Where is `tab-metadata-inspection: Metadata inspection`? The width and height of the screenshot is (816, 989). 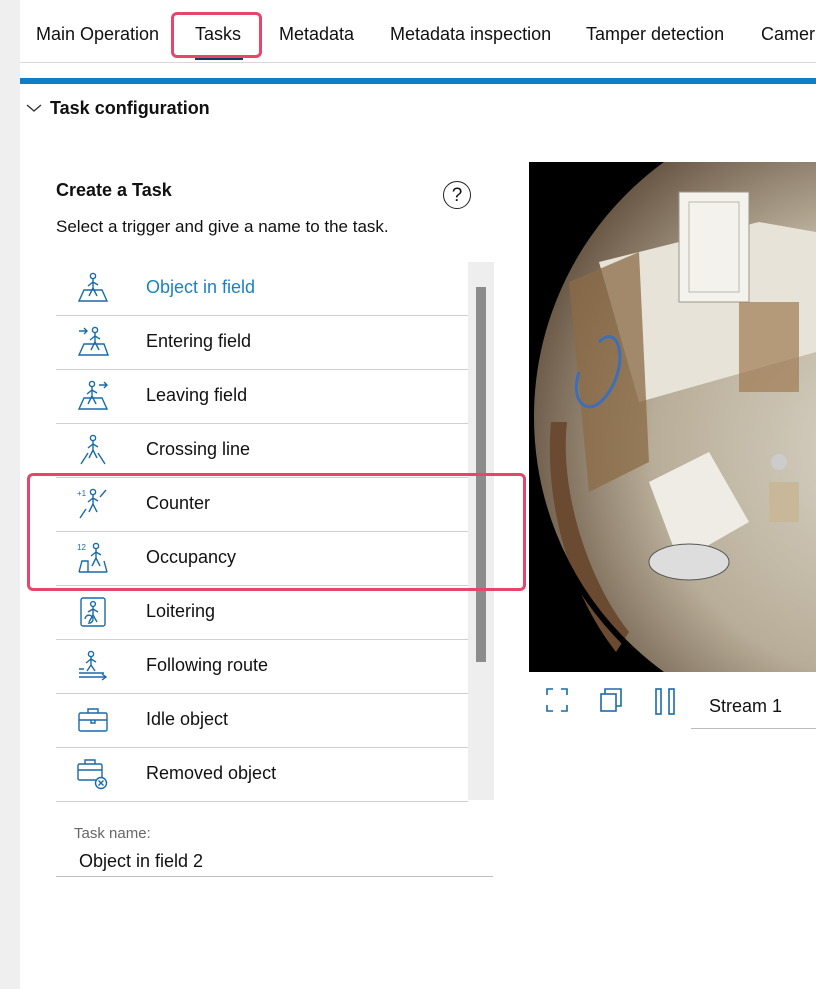 tab-metadata-inspection: Metadata inspection is located at coordinates (470, 34).